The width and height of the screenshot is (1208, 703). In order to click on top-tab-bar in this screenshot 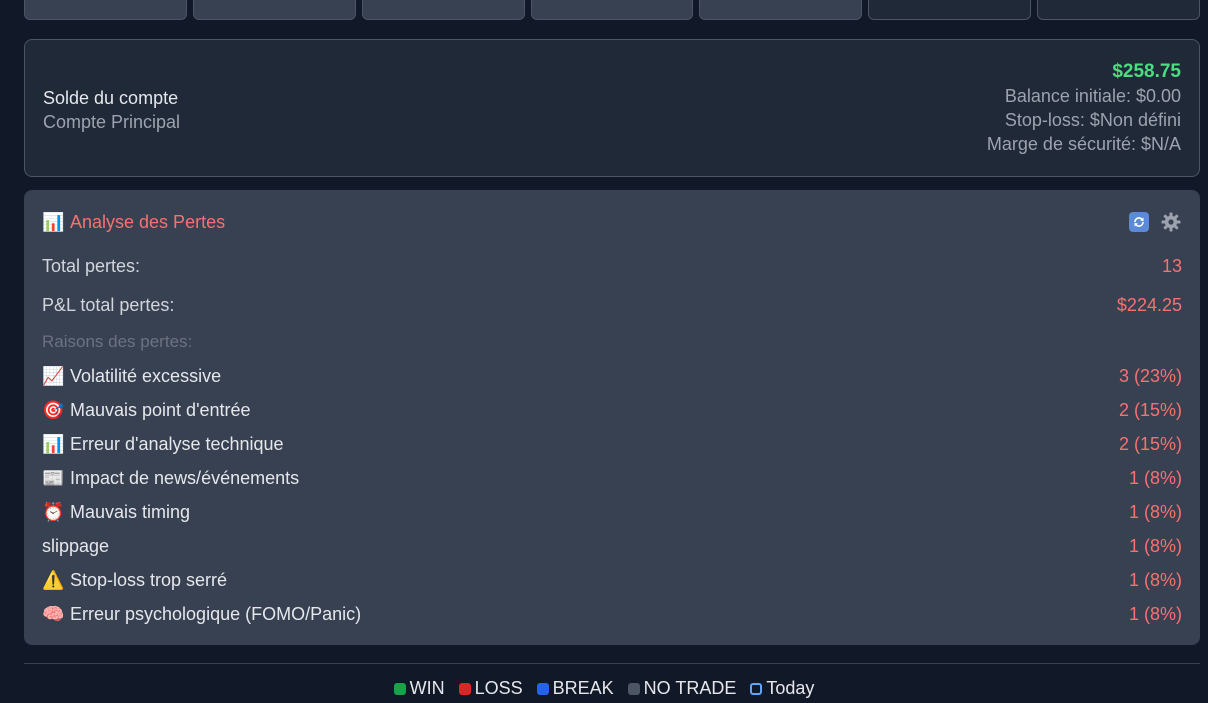, I will do `click(612, 10)`.